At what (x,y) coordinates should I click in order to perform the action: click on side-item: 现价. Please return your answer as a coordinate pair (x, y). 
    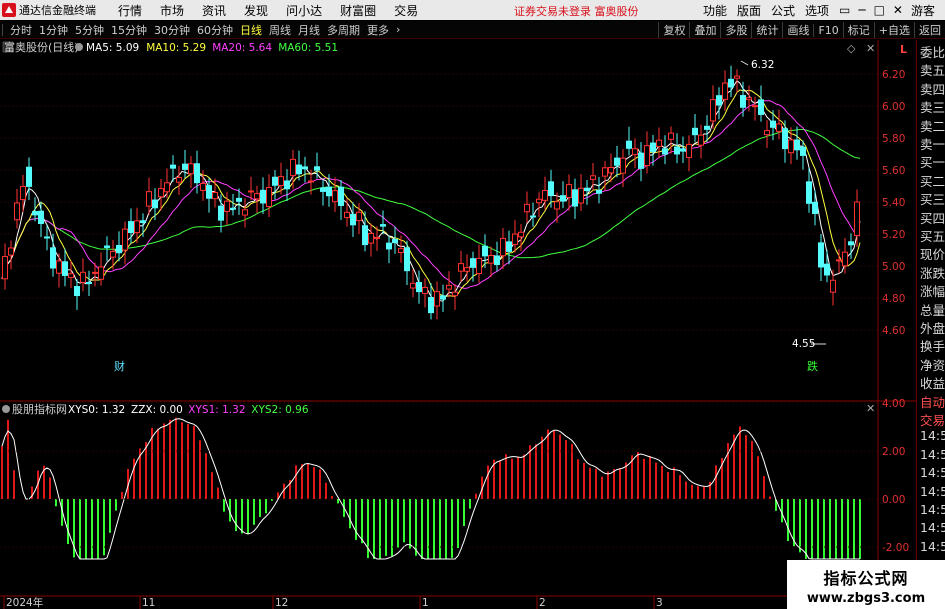
    Looking at the image, I should click on (932, 255).